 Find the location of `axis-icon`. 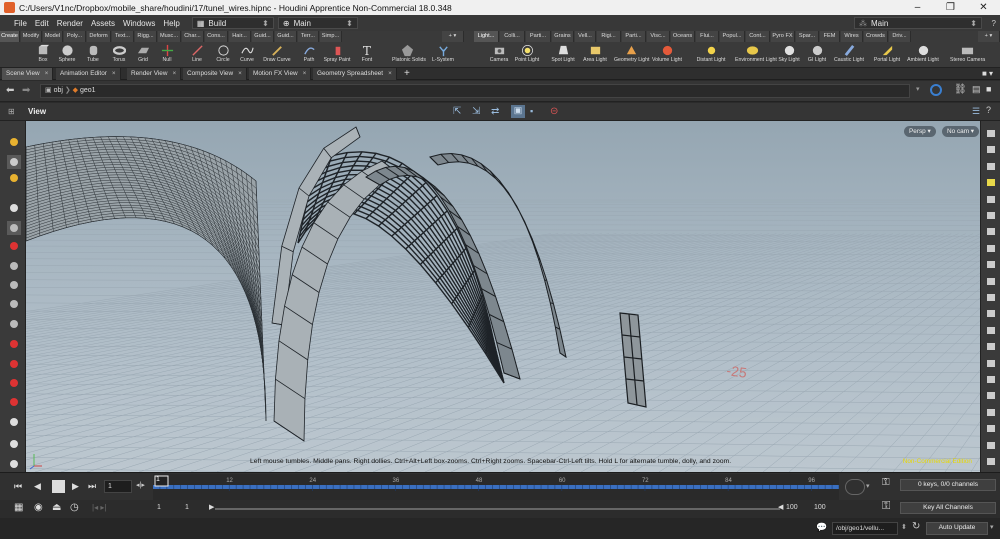

axis-icon is located at coordinates (991, 412).